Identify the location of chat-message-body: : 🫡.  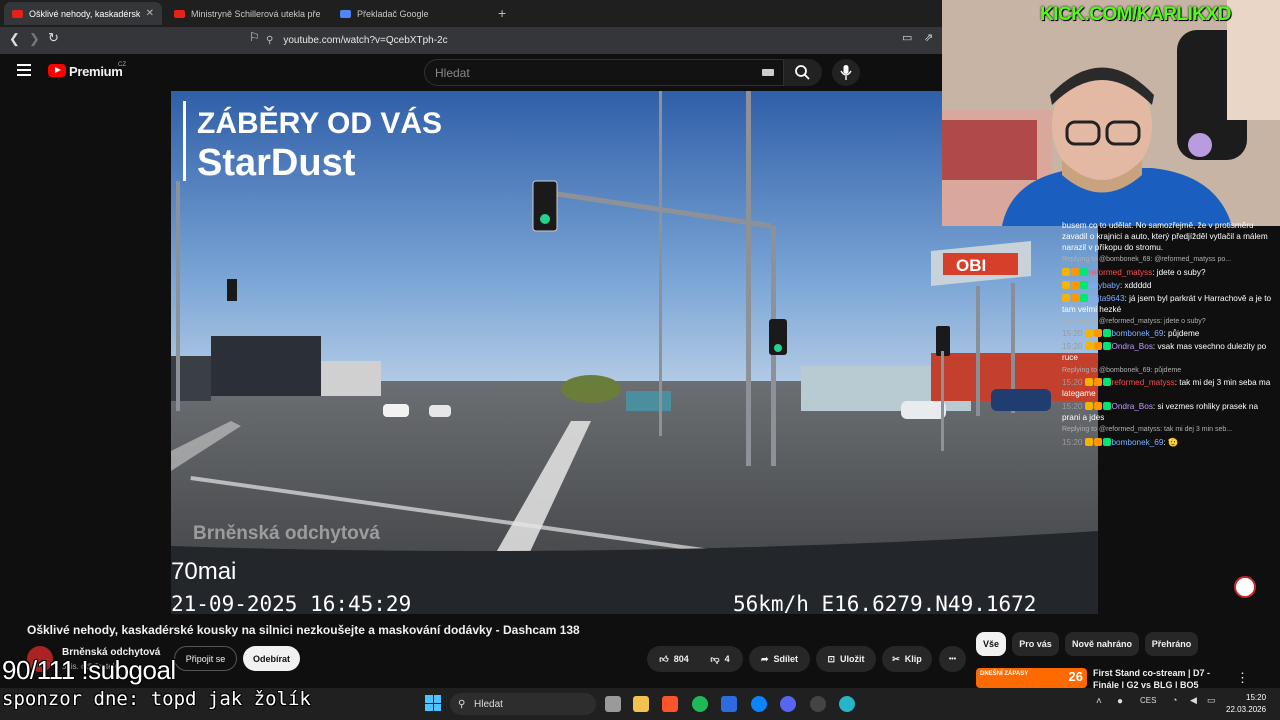
(1171, 442).